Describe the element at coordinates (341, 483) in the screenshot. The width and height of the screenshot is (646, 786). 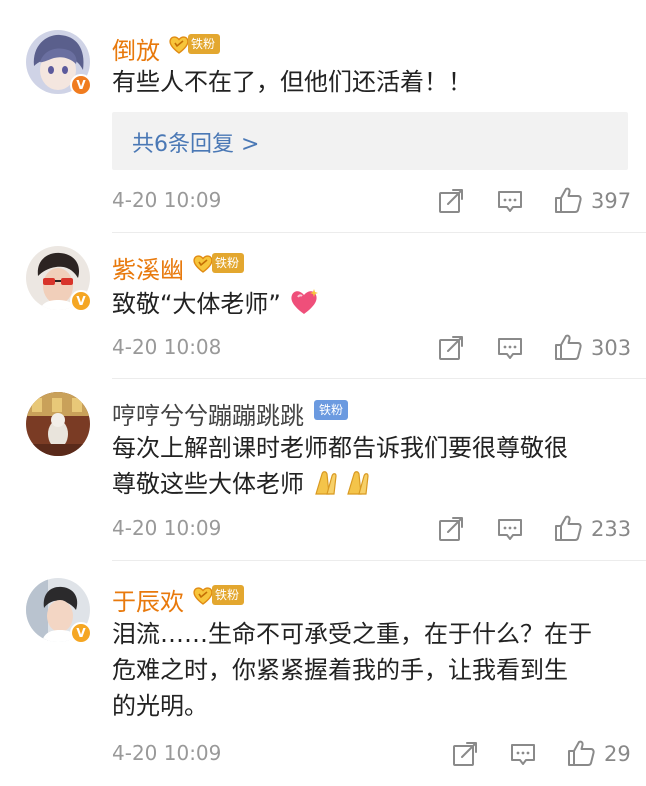
I see `folded-hands-emoji-icon` at that location.